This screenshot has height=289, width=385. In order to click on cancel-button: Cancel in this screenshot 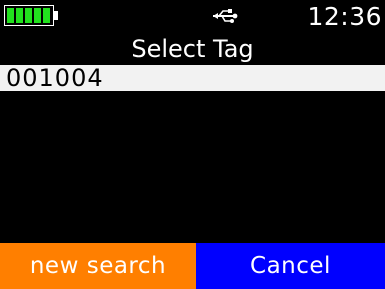, I will do `click(290, 266)`.